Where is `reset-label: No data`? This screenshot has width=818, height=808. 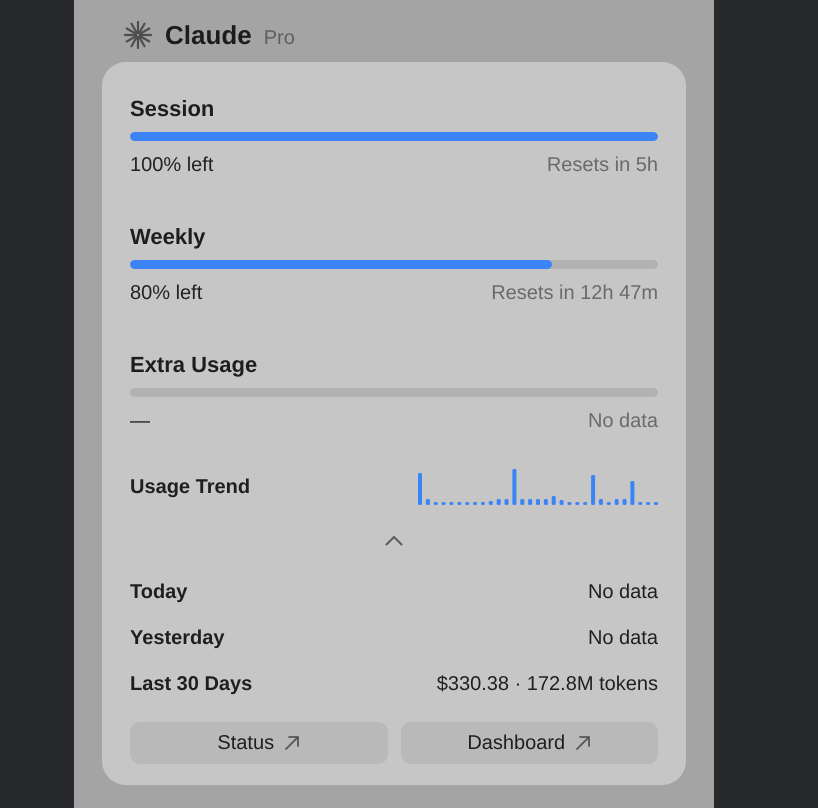 reset-label: No data is located at coordinates (623, 421).